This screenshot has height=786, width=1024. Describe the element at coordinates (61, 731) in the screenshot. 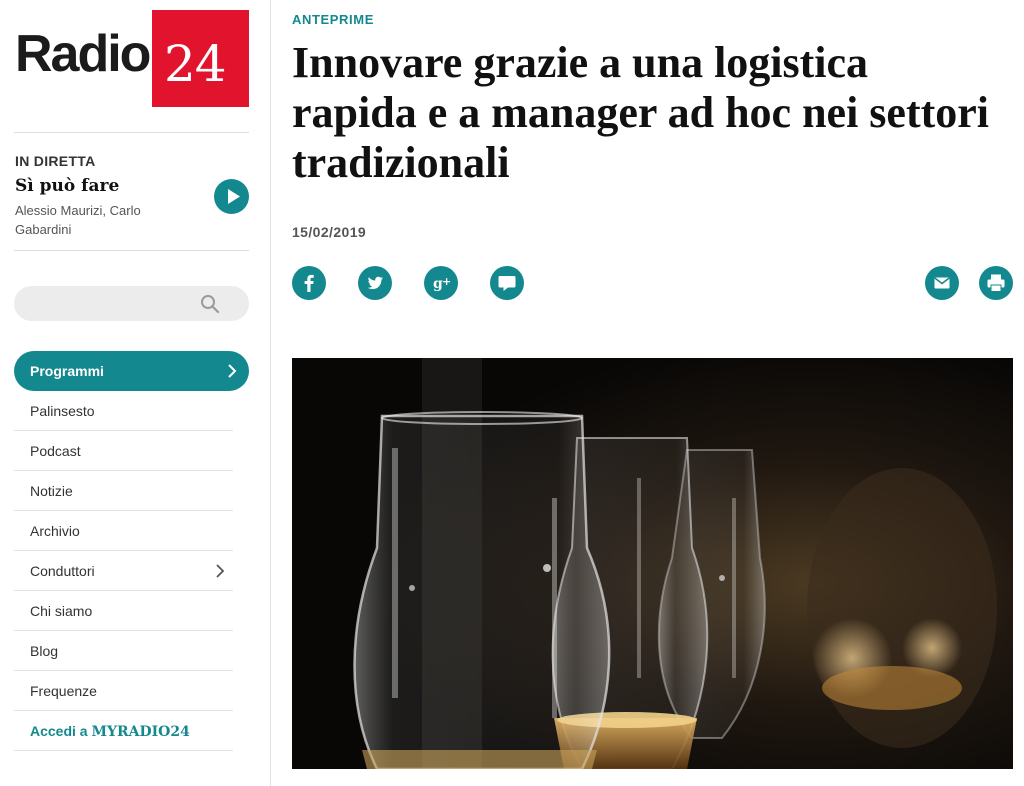

I see `login-prefix: Accedi a` at that location.